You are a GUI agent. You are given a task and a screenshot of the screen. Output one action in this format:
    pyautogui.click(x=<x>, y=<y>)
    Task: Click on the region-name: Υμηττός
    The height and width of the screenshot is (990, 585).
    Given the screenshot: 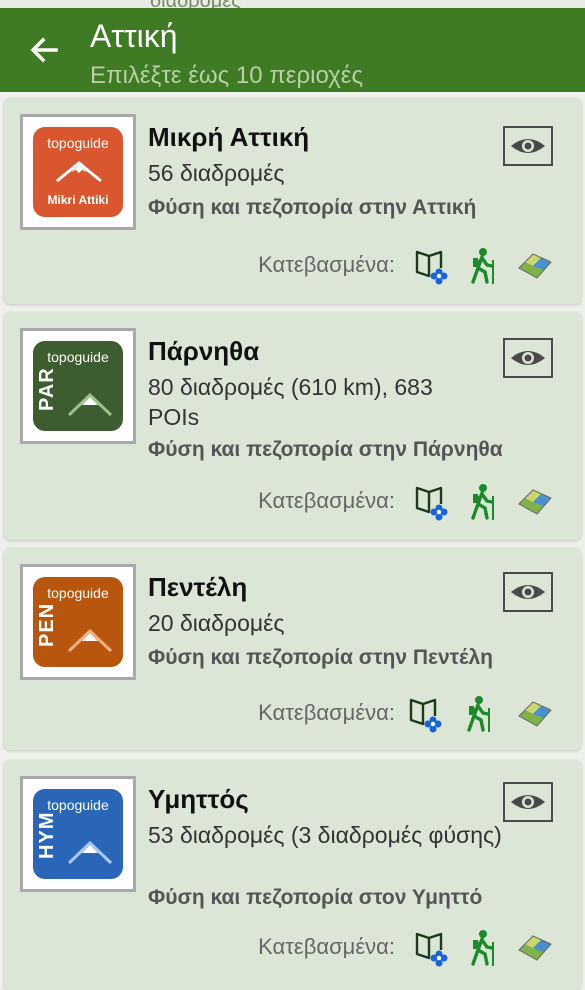 What is the action you would take?
    pyautogui.click(x=198, y=799)
    